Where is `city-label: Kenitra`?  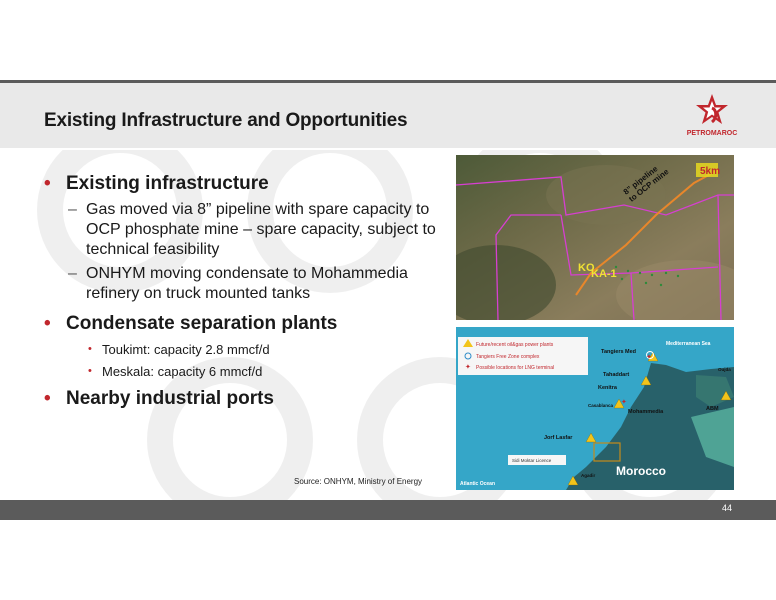 city-label: Kenitra is located at coordinates (608, 388).